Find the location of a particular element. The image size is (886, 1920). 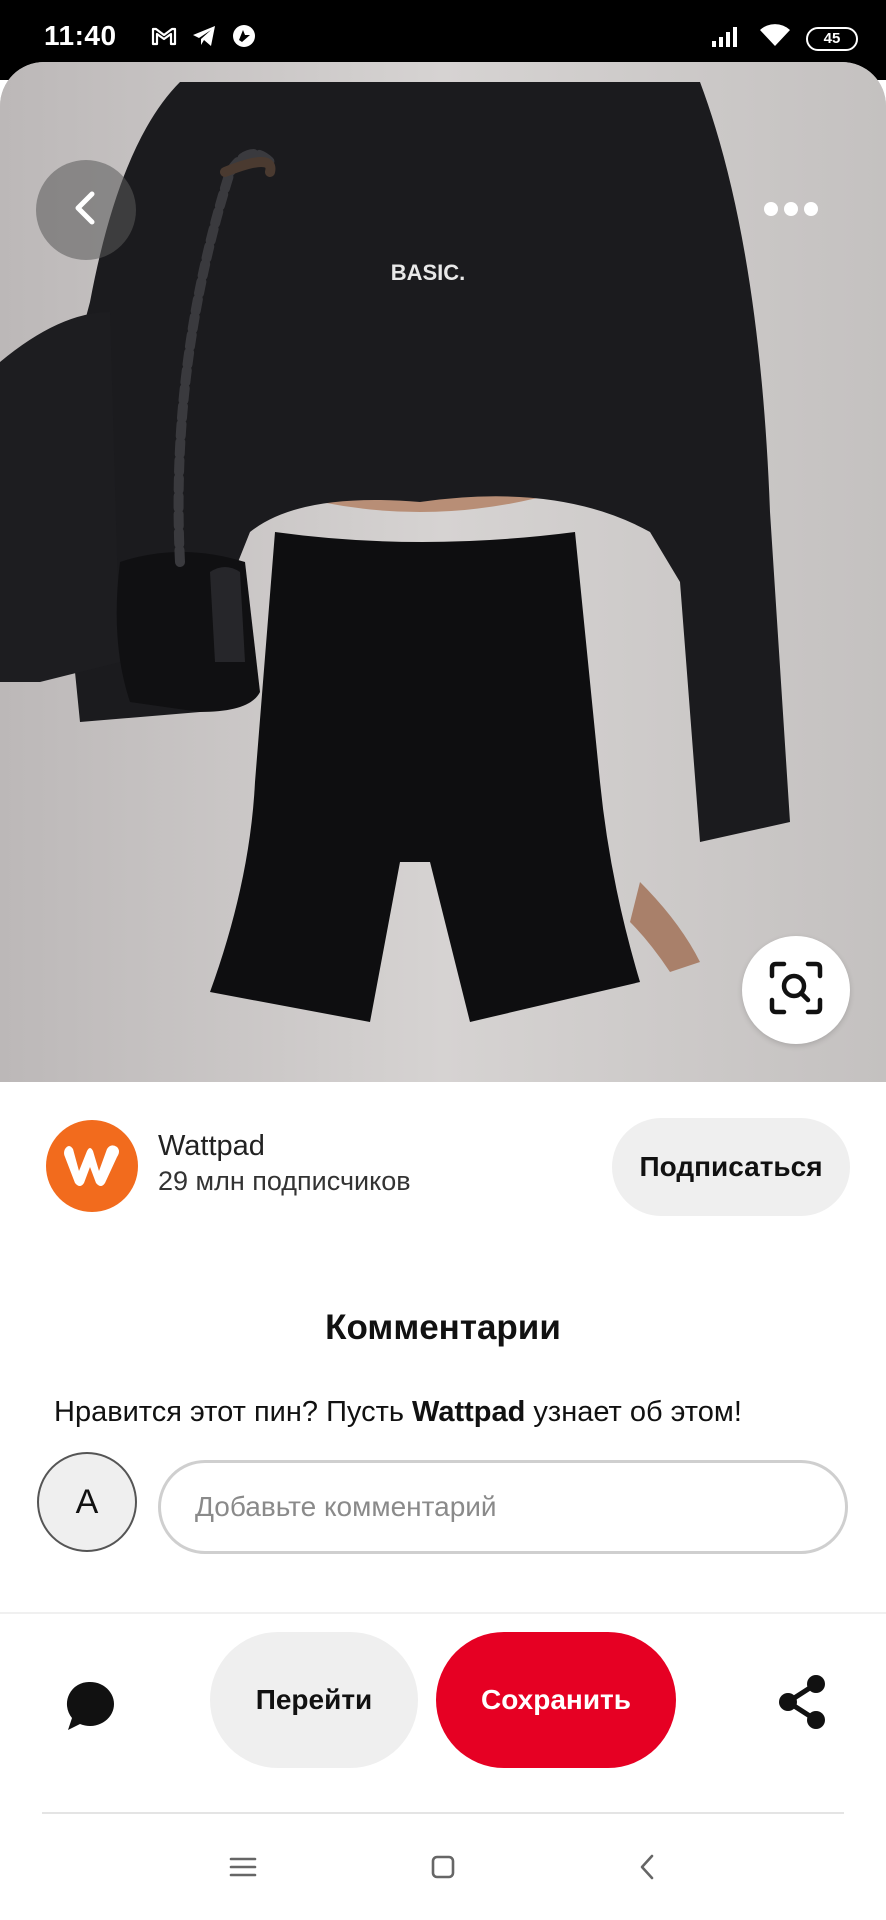

chevron-left-icon is located at coordinates (86, 210).